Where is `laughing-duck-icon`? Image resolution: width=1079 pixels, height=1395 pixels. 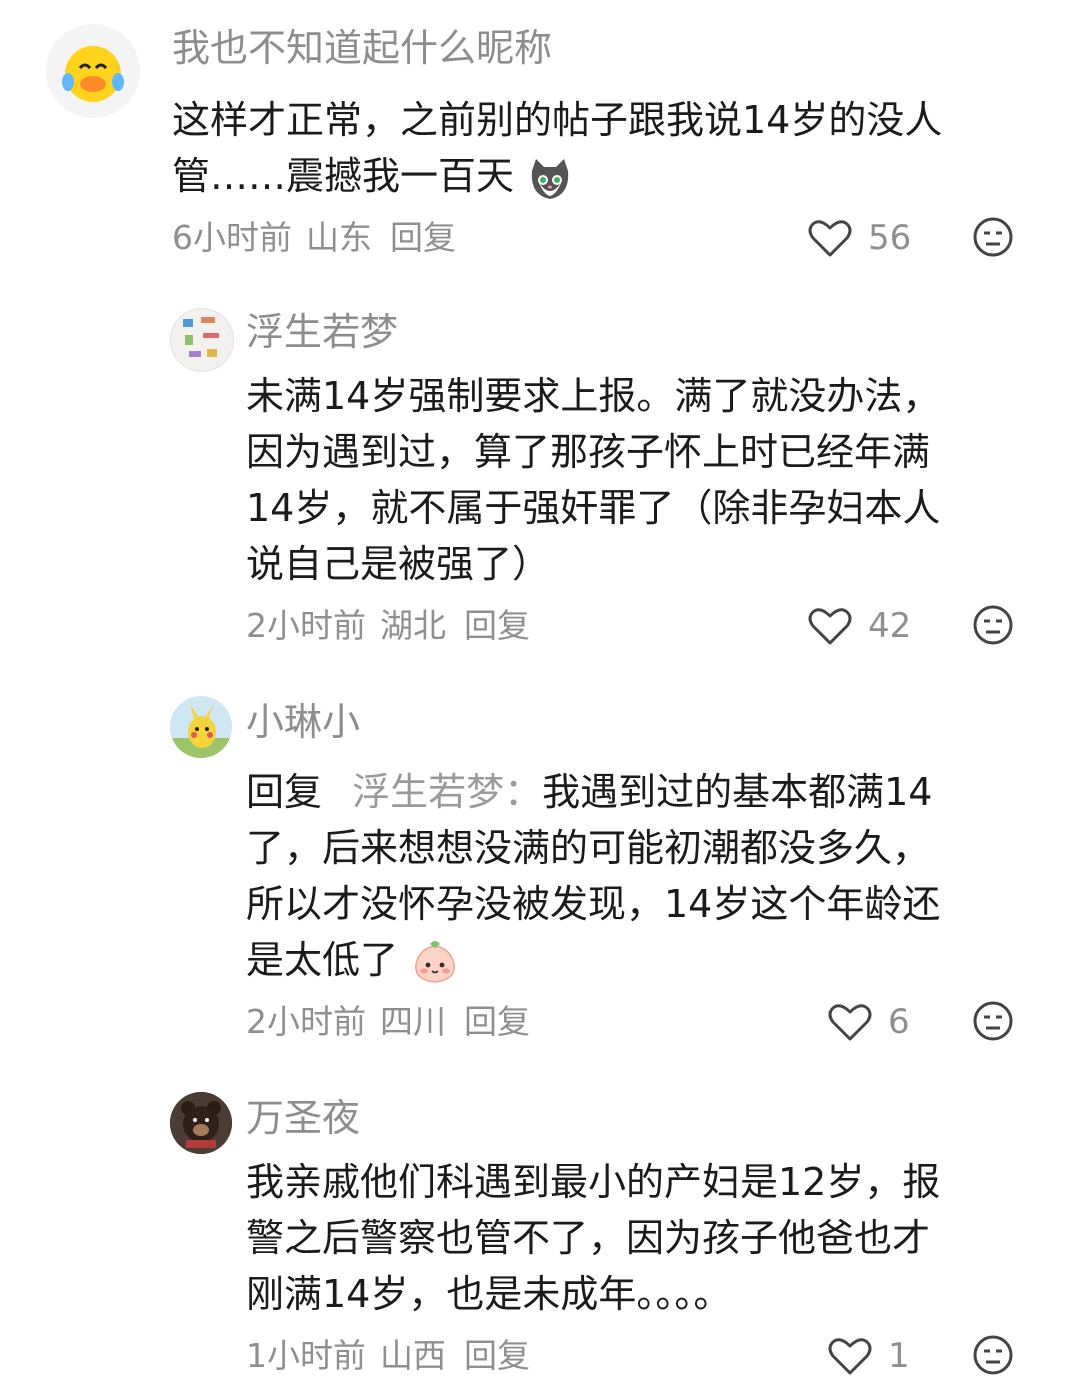
laughing-duck-icon is located at coordinates (93, 71).